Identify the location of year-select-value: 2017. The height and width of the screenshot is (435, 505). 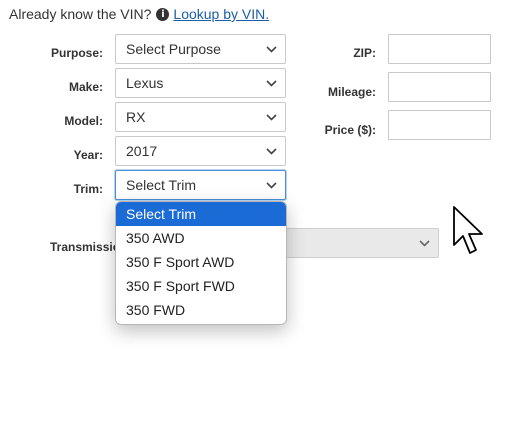
(142, 151).